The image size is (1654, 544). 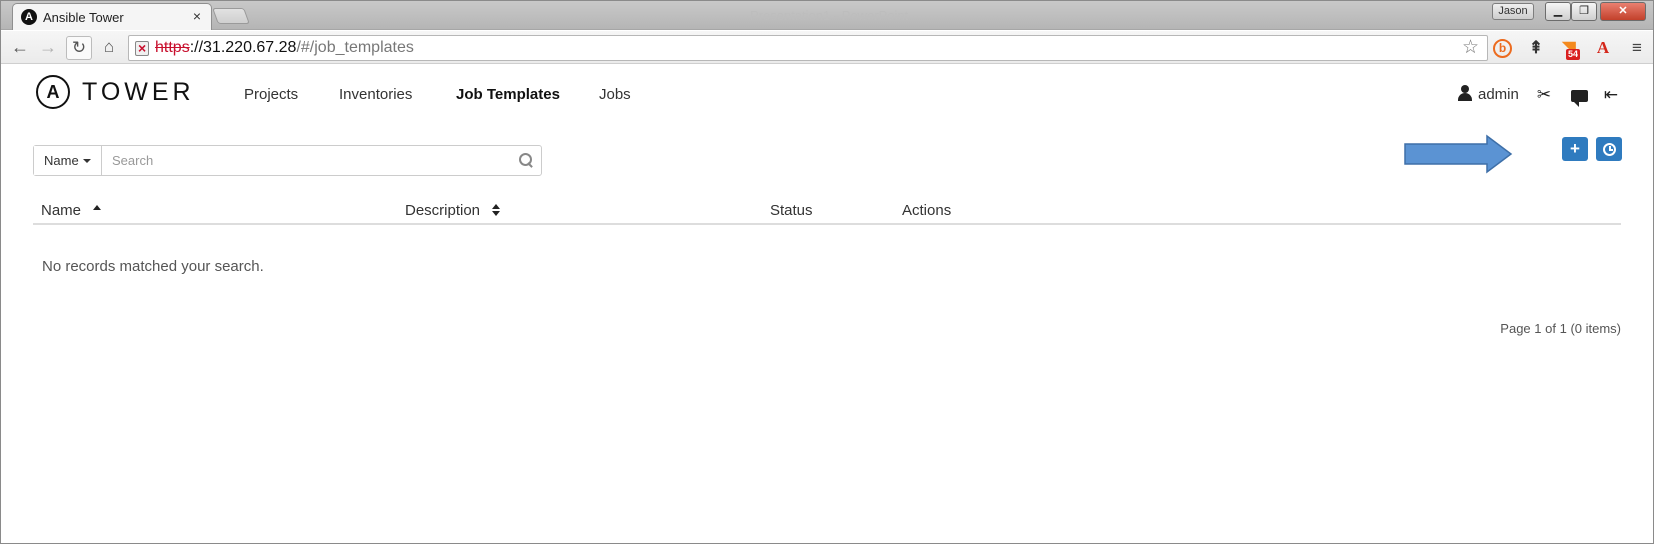 I want to click on ansible-favicon-icon: A, so click(x=29, y=17).